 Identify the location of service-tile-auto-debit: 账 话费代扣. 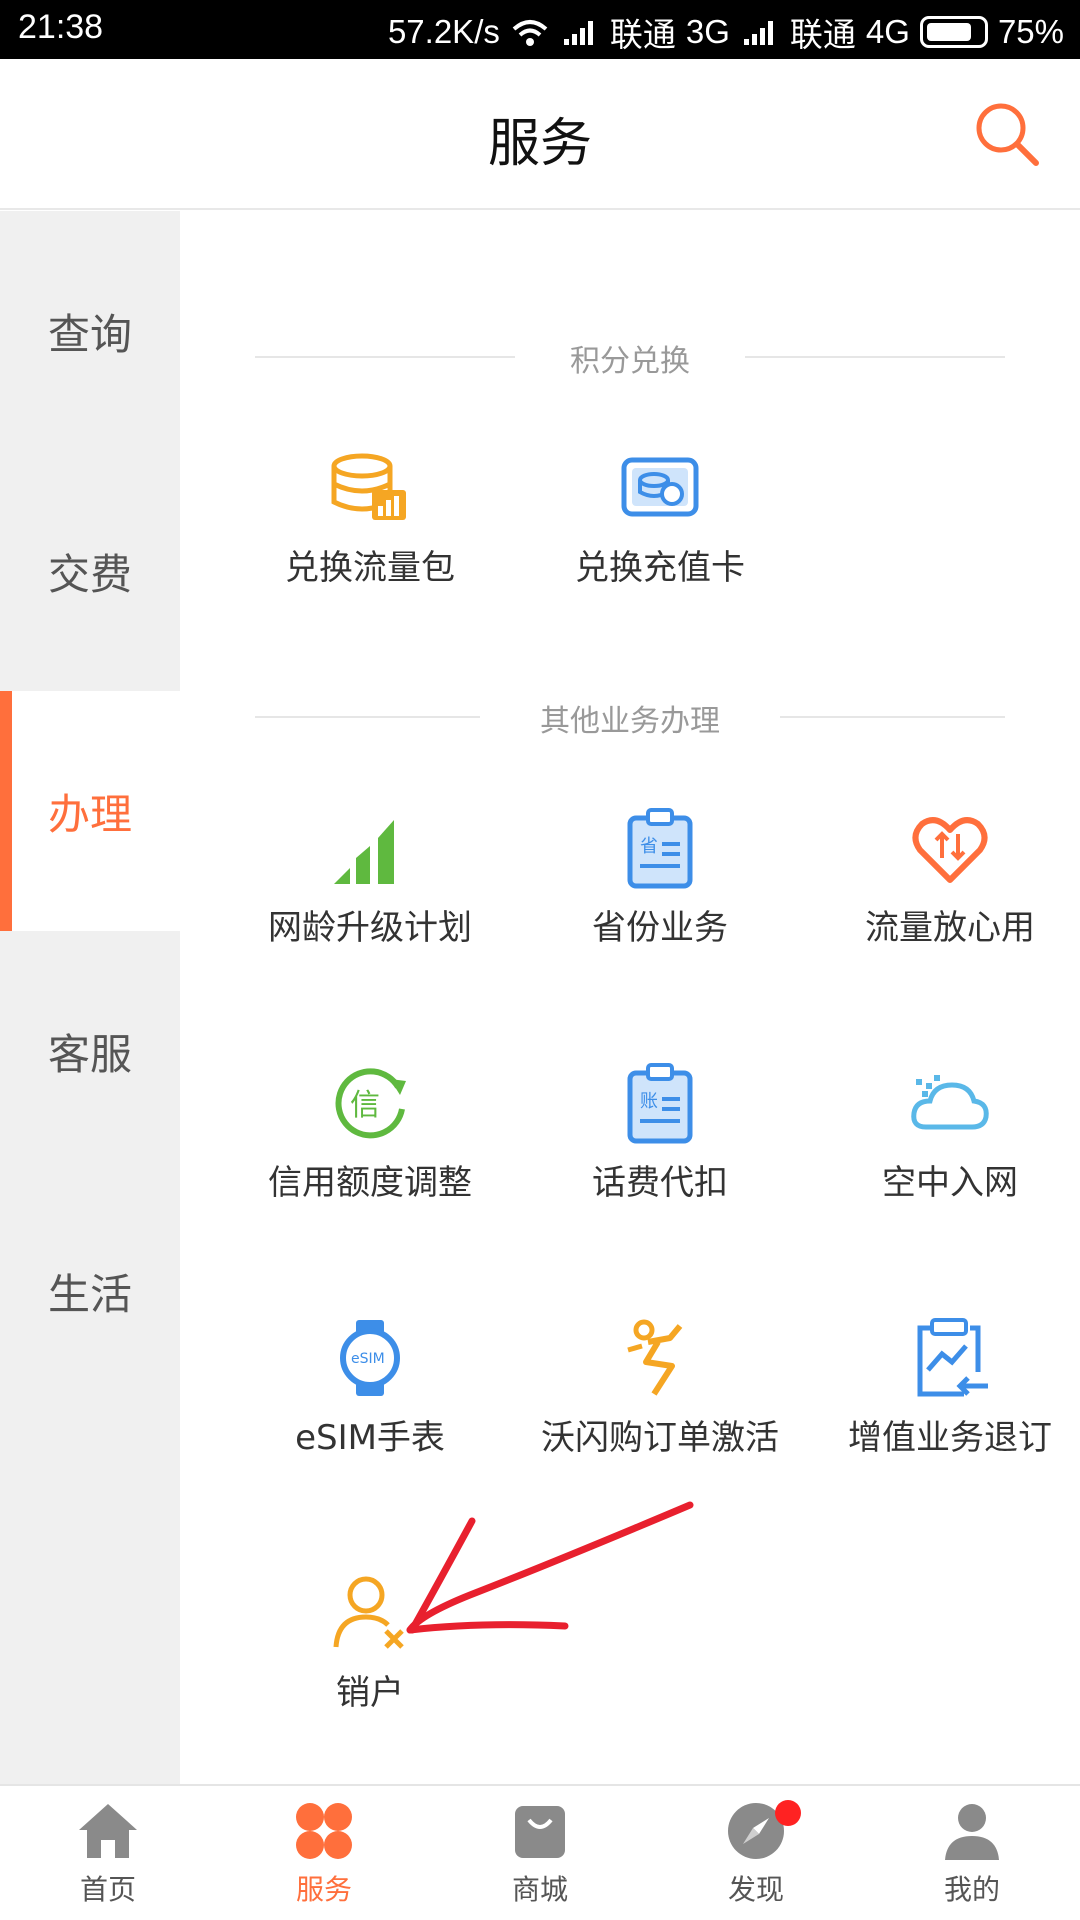
(660, 1136).